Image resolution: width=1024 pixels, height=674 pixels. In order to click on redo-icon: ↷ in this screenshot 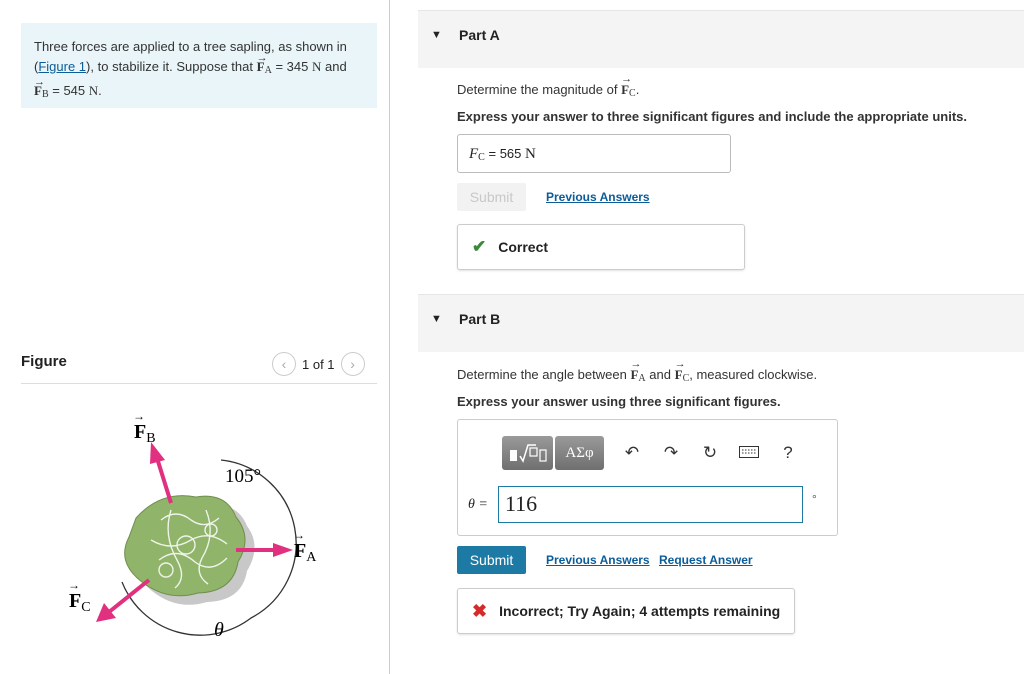, I will do `click(671, 453)`.